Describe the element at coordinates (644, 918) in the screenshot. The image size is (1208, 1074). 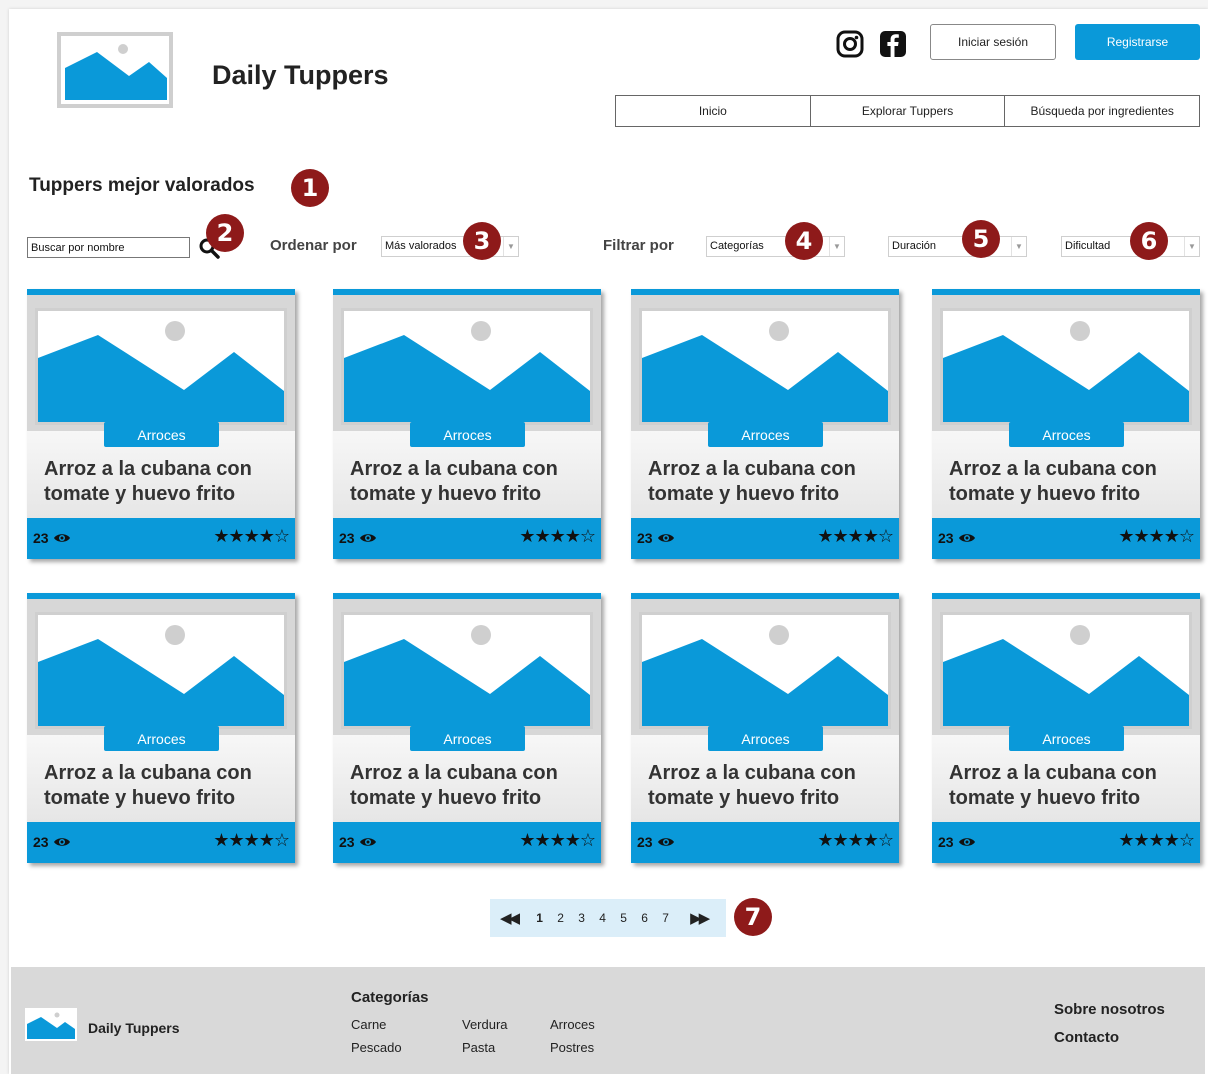
I see `page-link: 6` at that location.